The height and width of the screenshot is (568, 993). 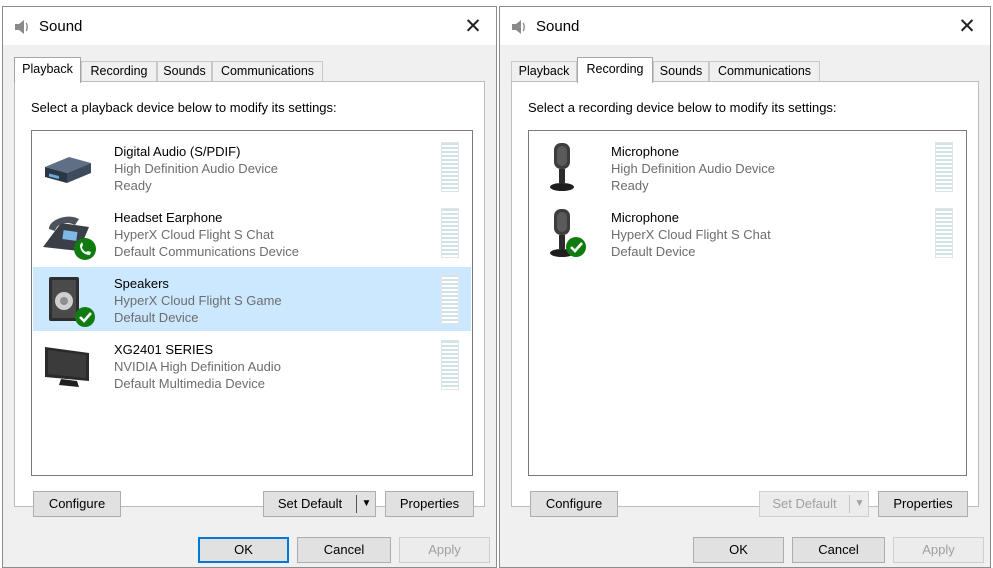 I want to click on desk-phone-icon, so click(x=69, y=234).